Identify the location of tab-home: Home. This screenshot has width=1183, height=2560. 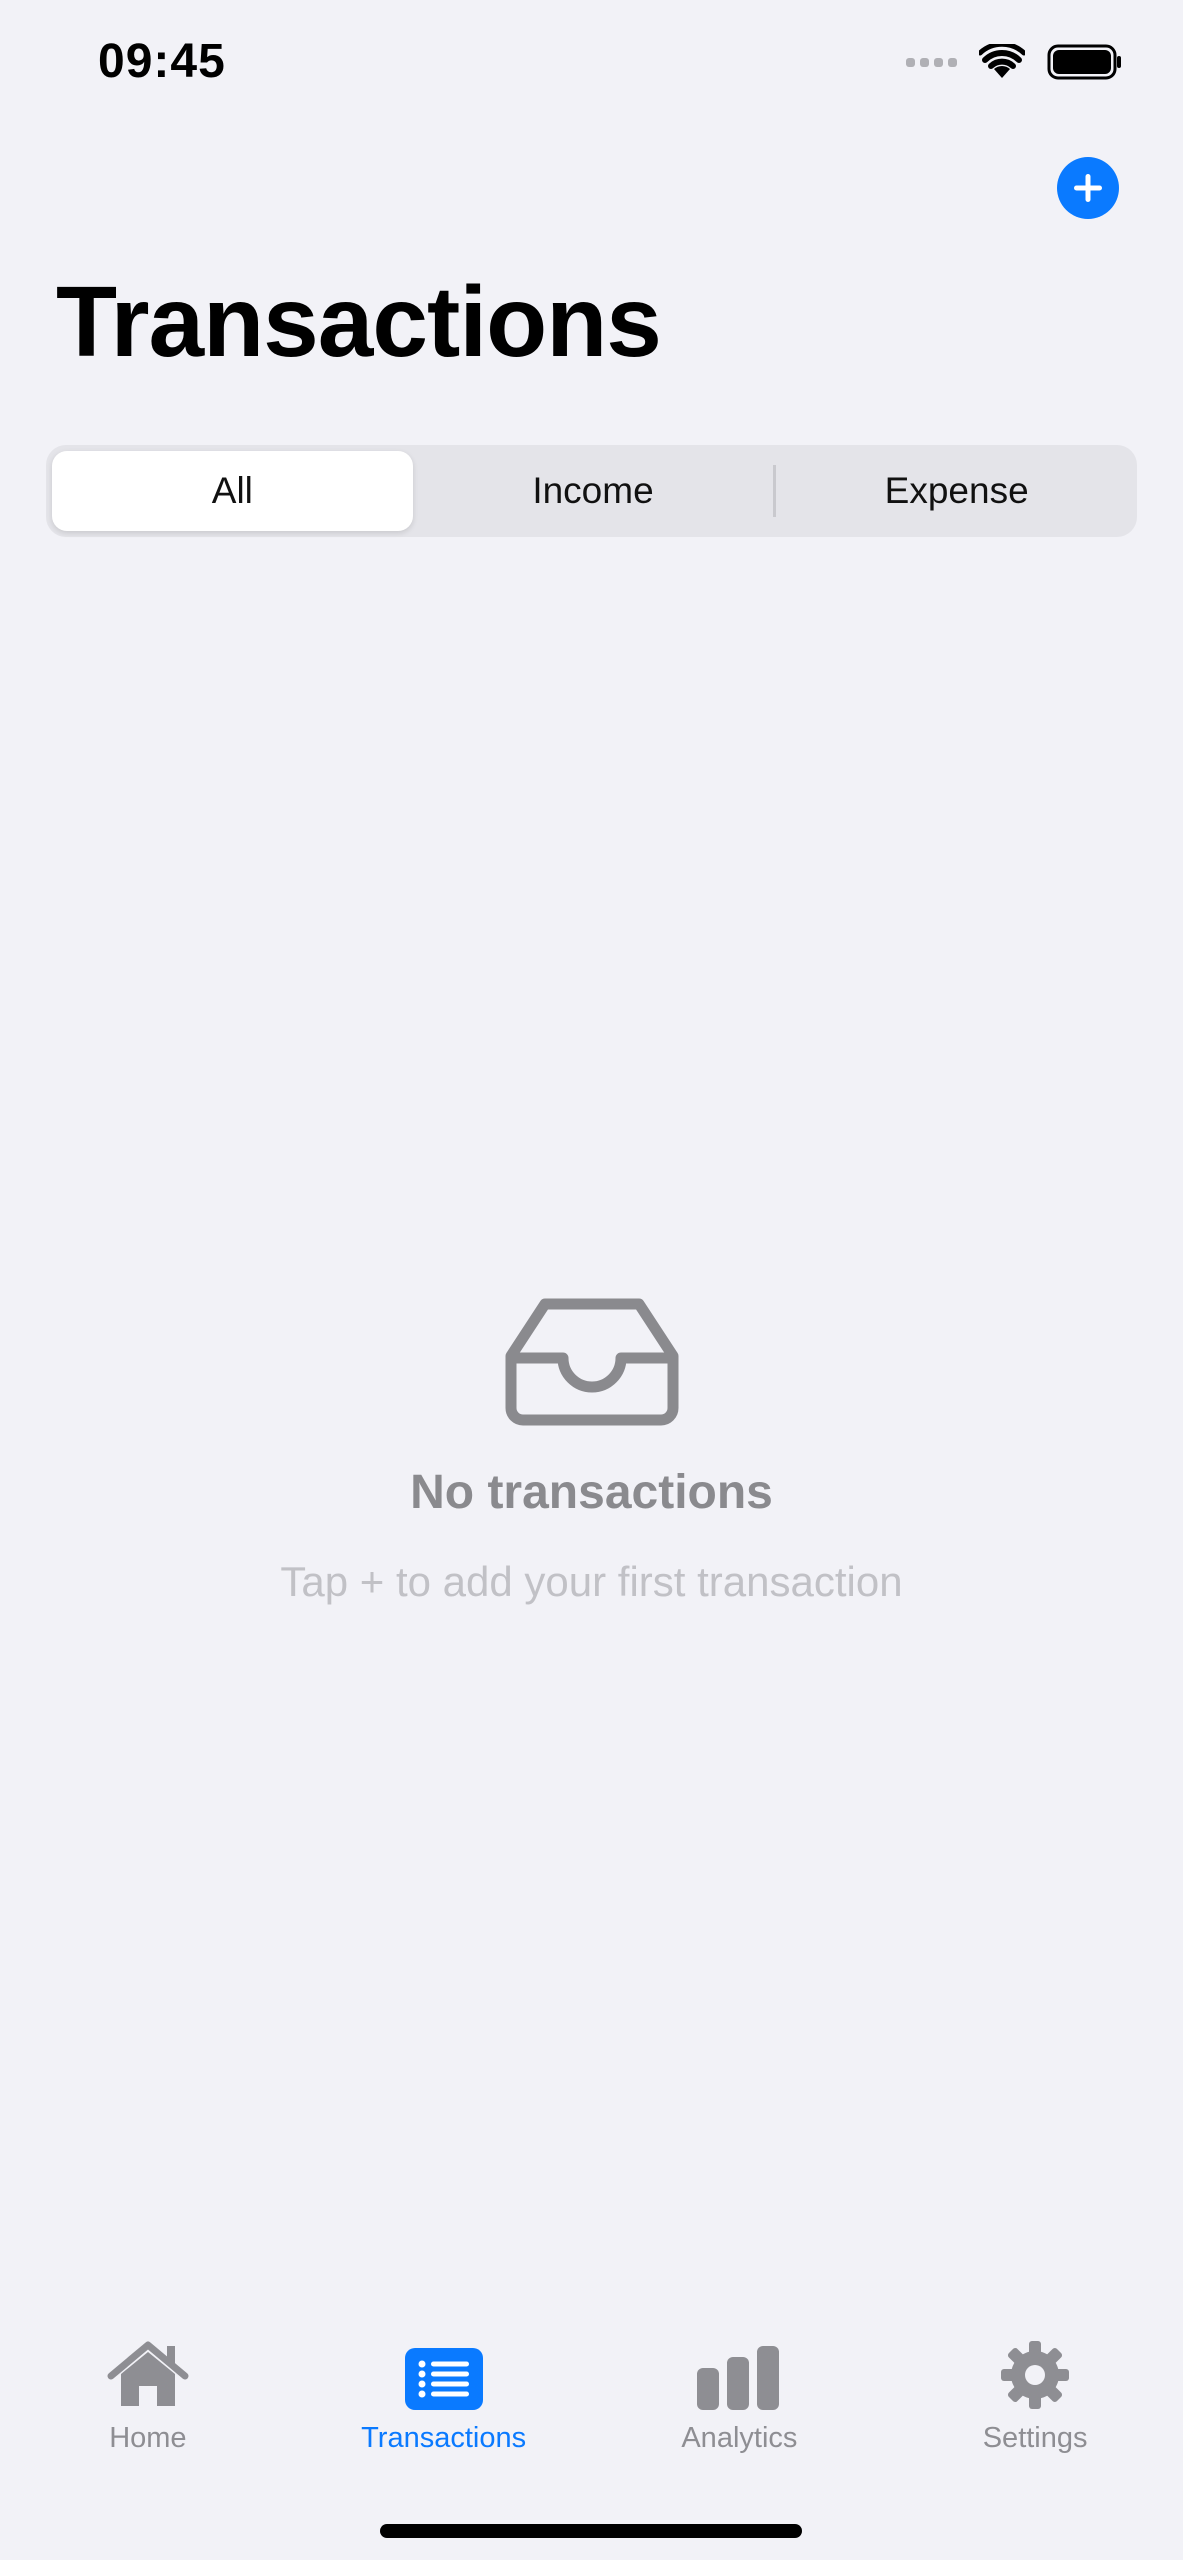
(148, 2440).